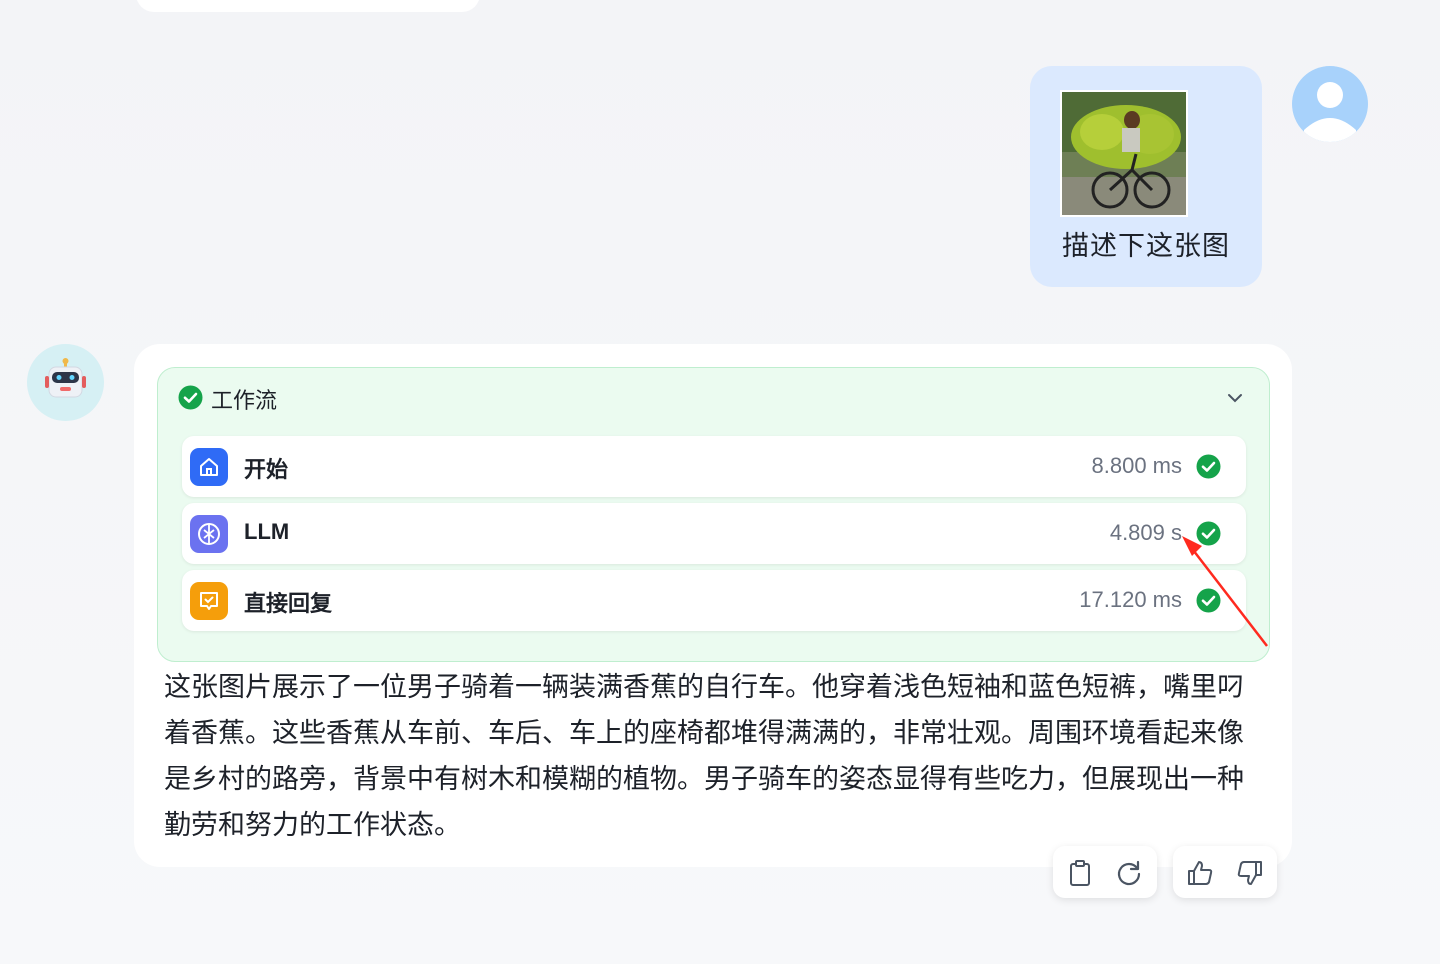 The height and width of the screenshot is (964, 1440). Describe the element at coordinates (209, 467) in the screenshot. I see `home-icon` at that location.